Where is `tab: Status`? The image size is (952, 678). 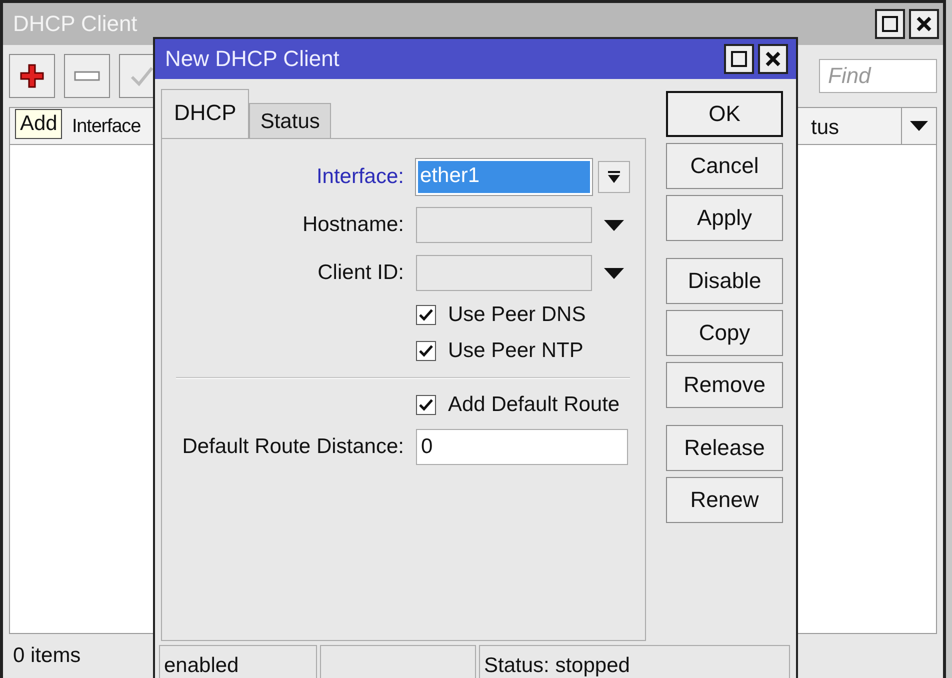 tab: Status is located at coordinates (290, 120).